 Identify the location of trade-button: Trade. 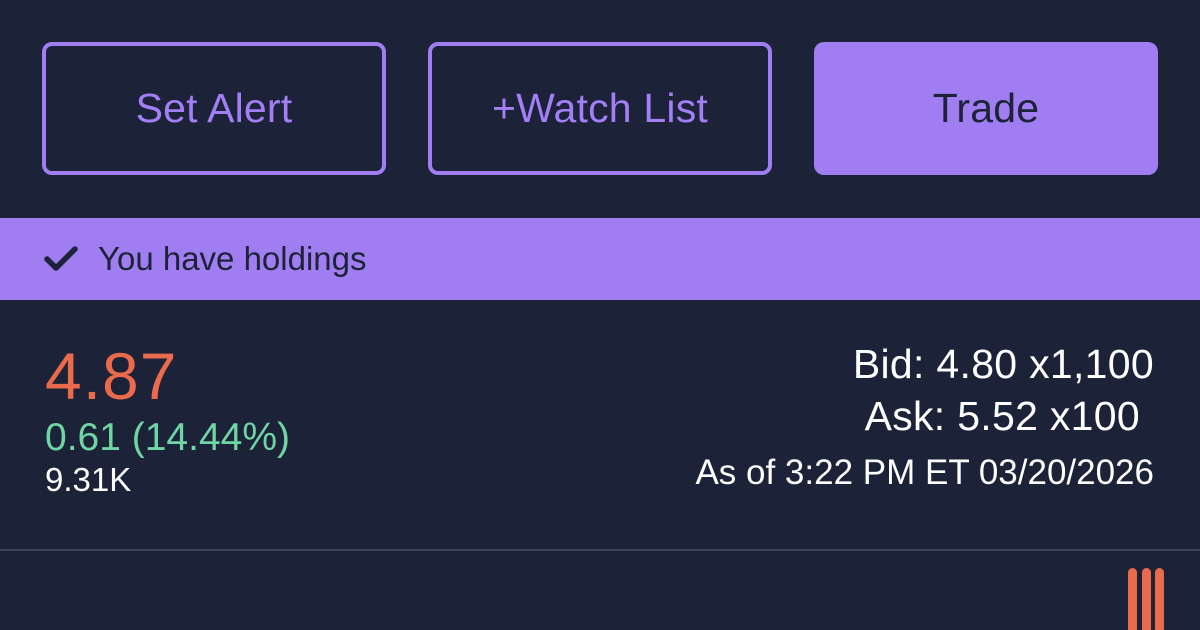
(986, 108).